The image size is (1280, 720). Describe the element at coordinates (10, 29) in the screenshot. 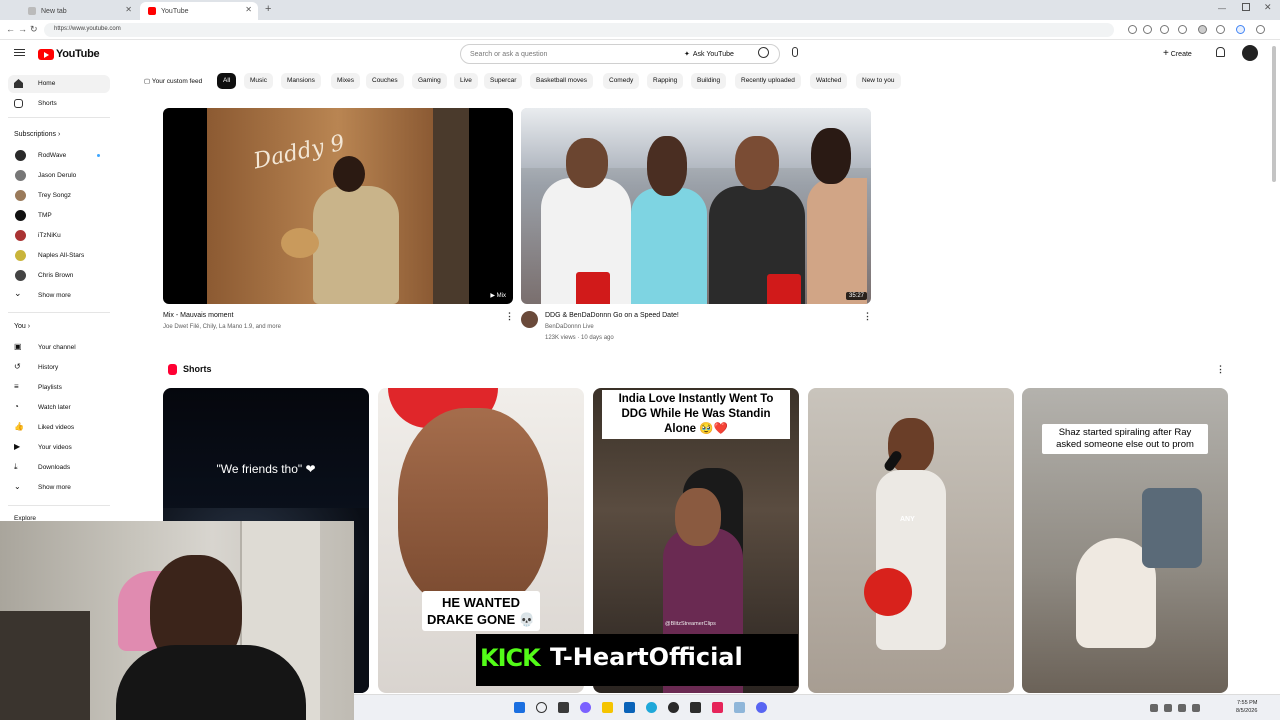

I see `back-arrow-icon: ←` at that location.